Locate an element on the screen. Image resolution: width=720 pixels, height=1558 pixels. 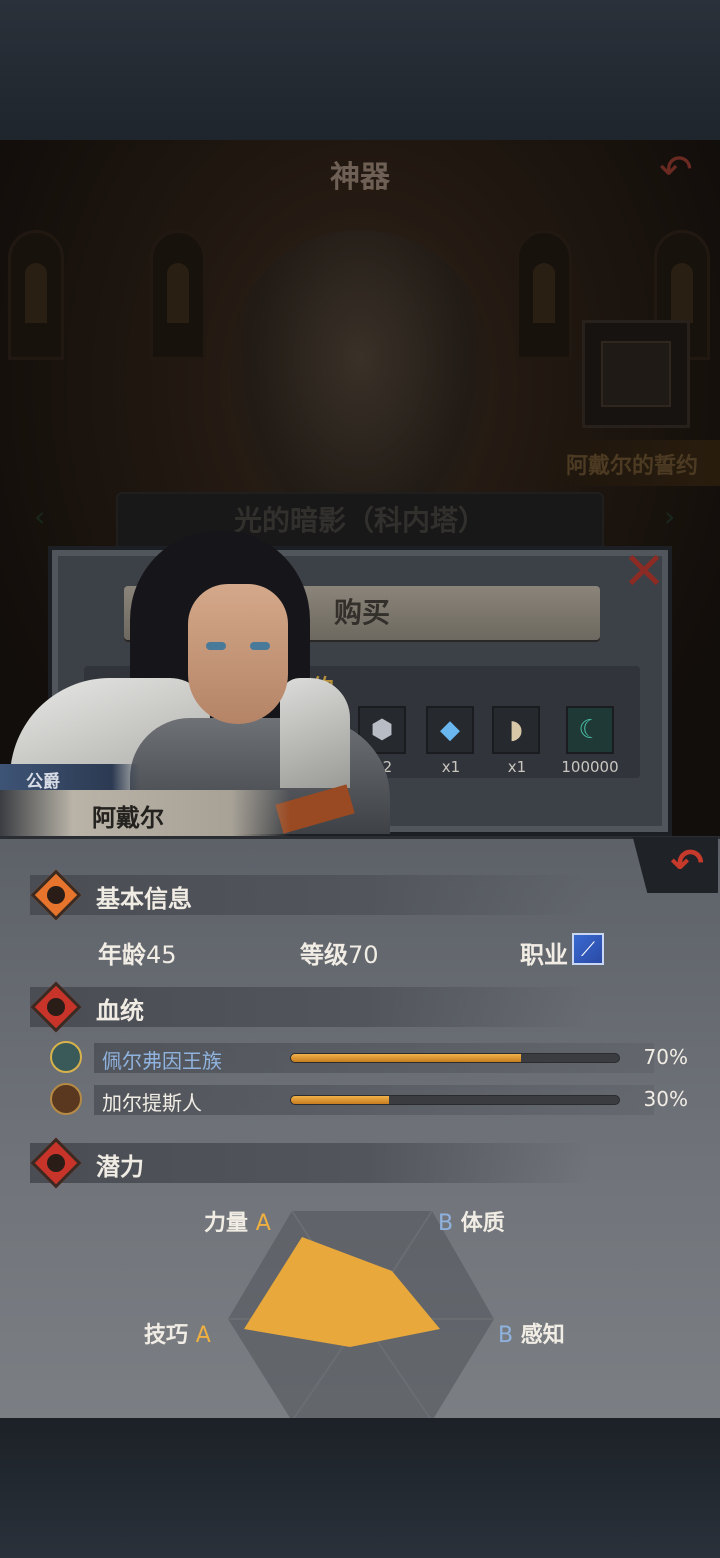
potential-skill: 技巧 A is located at coordinates (177, 1333).